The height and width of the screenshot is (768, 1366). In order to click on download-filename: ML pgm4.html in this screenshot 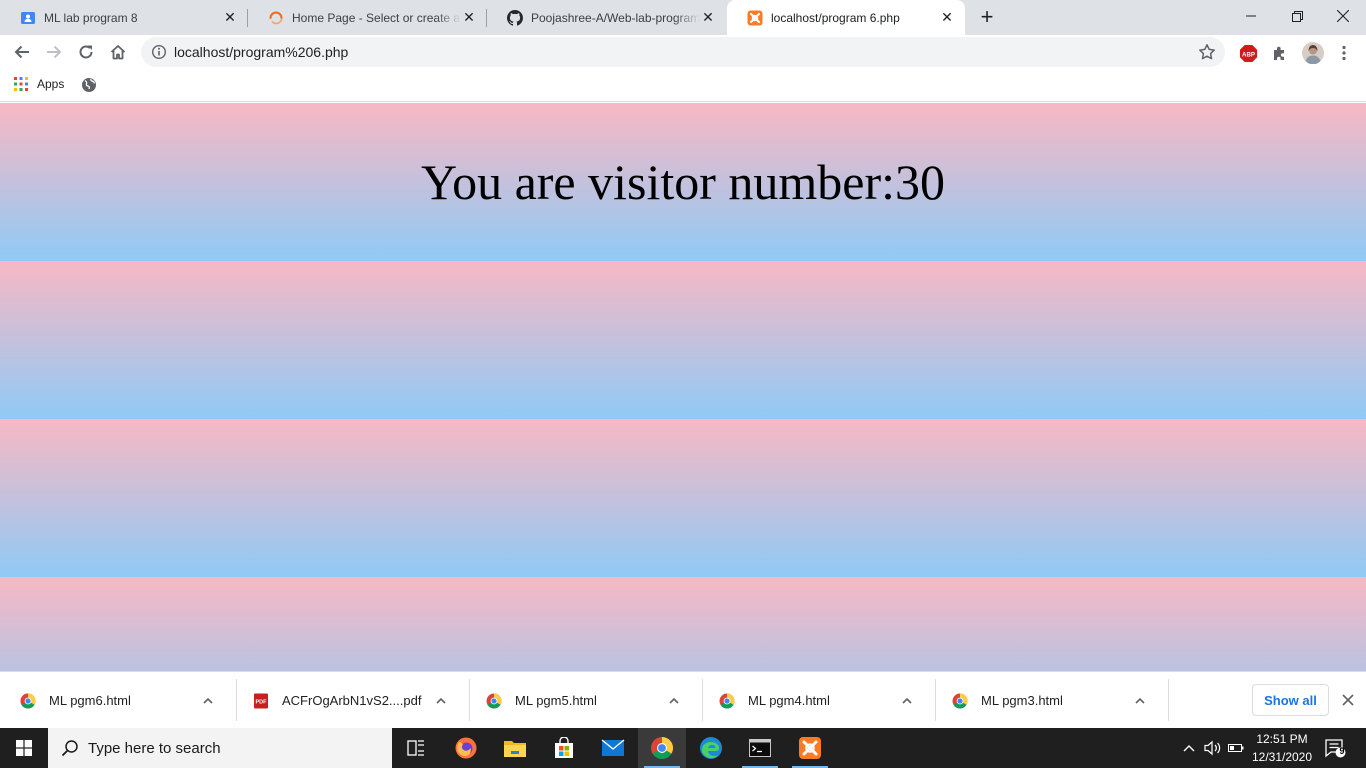, I will do `click(789, 700)`.